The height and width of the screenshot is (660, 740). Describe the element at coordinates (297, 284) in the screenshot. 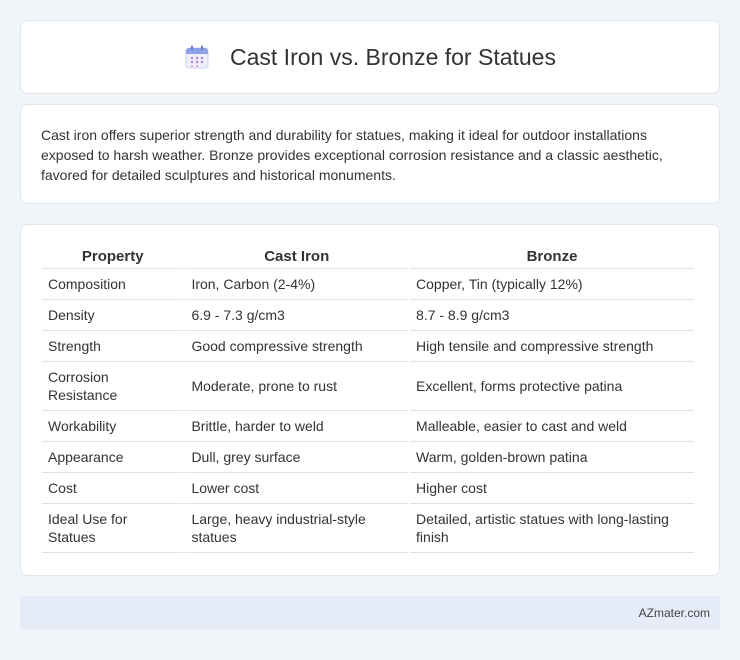

I see `cell-cast-iron: Iron, Carbon (2-4%)` at that location.